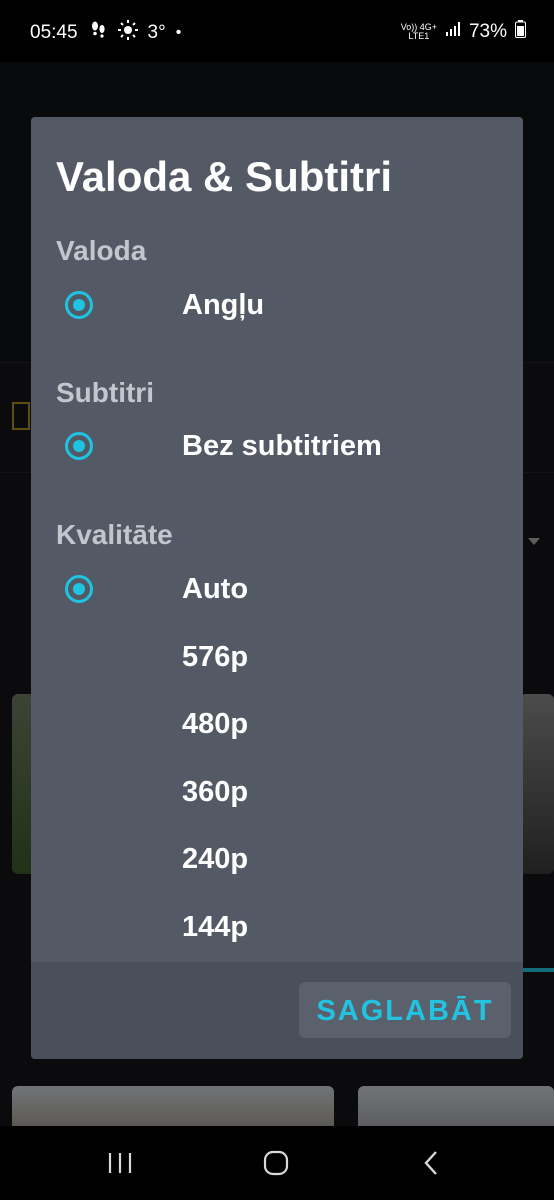 The height and width of the screenshot is (1200, 554). What do you see at coordinates (277, 726) in the screenshot?
I see `quality-option-480p: 480p` at bounding box center [277, 726].